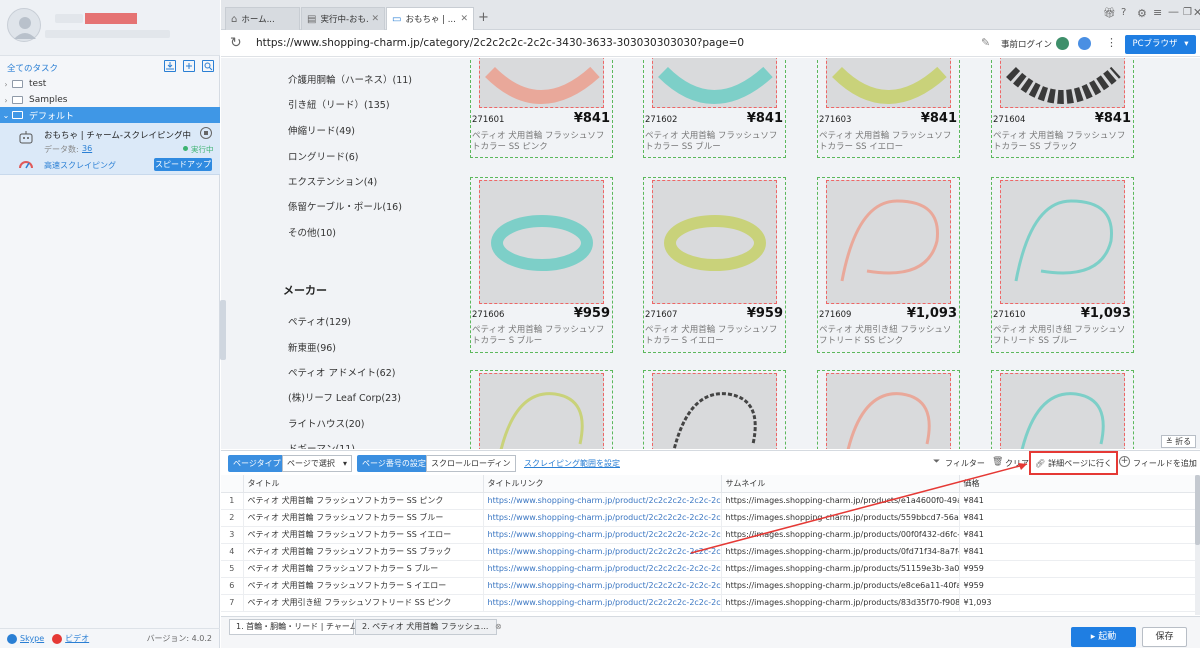  What do you see at coordinates (1187, 12) in the screenshot?
I see `restore-icon: ❐` at bounding box center [1187, 12].